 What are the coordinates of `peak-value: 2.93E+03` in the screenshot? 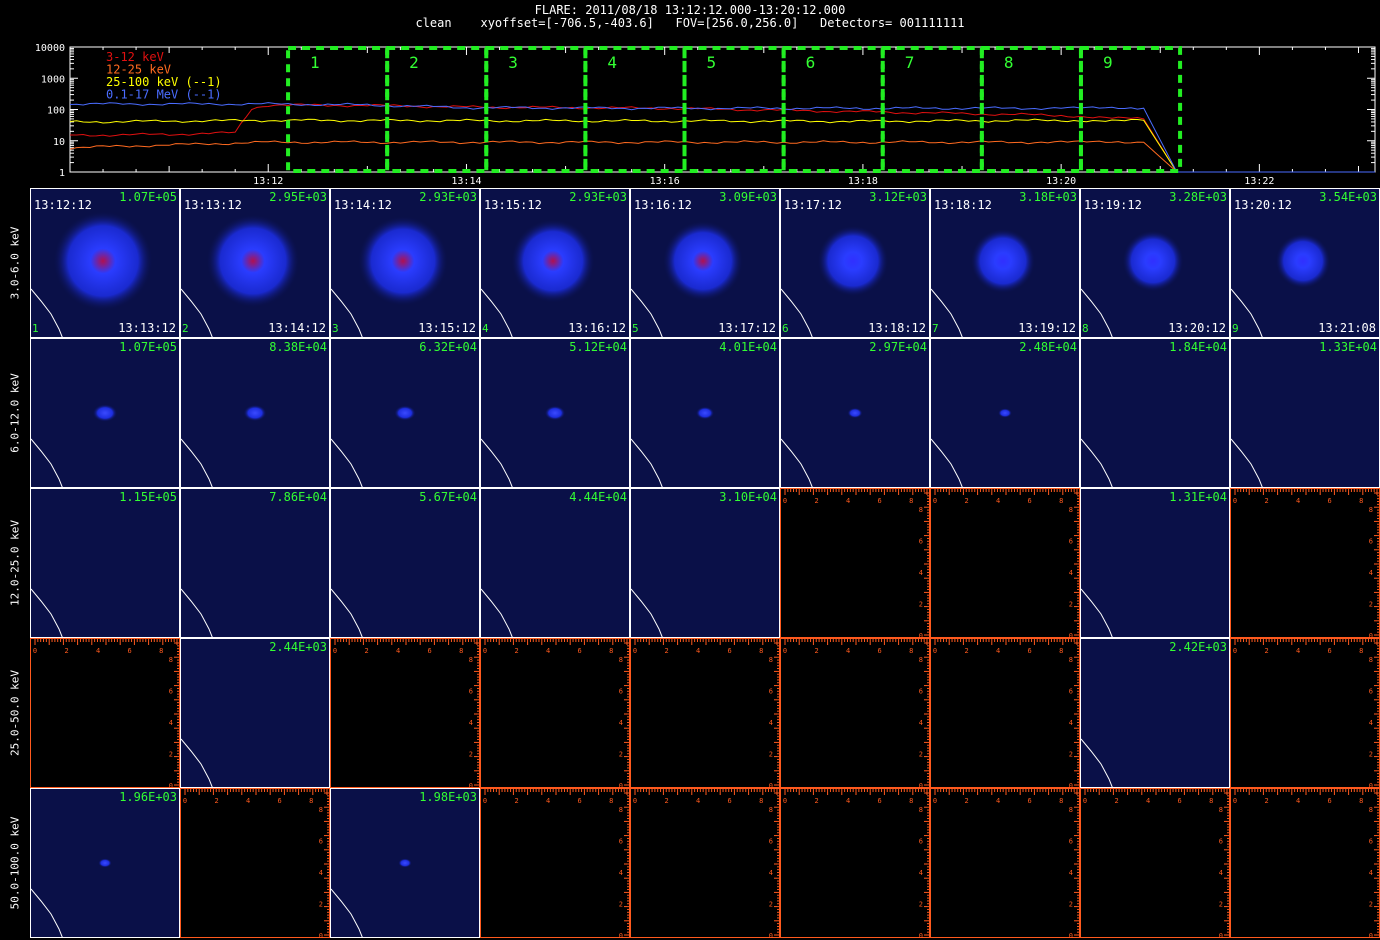 It's located at (448, 197).